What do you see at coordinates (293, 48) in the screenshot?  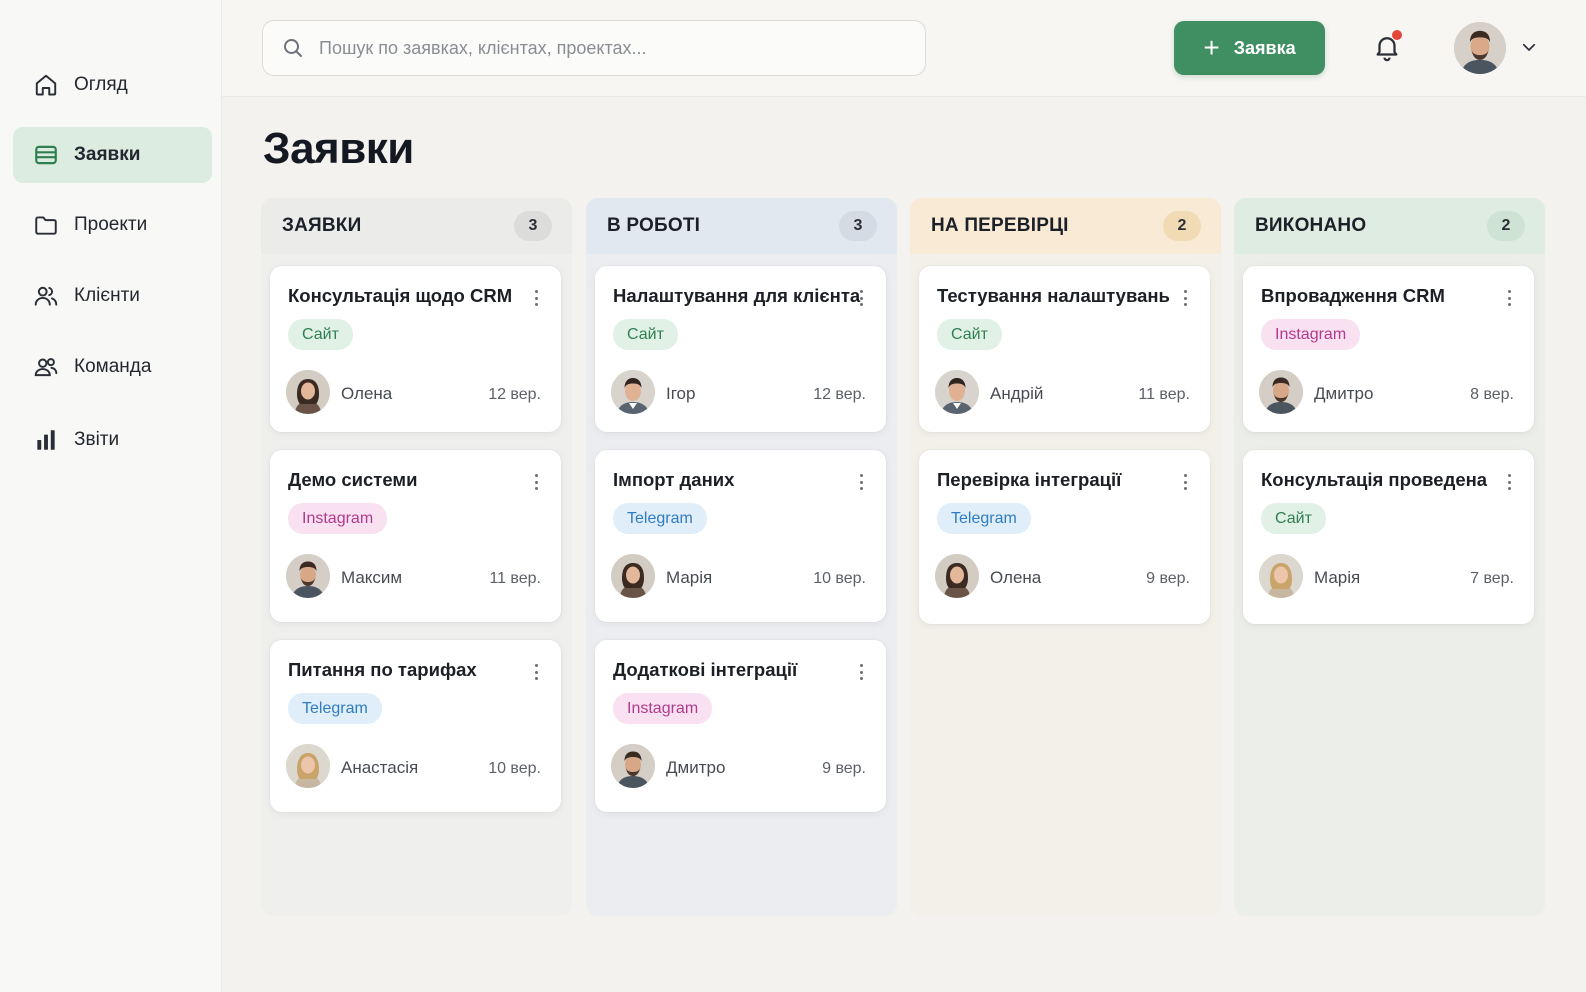 I see `search-icon` at bounding box center [293, 48].